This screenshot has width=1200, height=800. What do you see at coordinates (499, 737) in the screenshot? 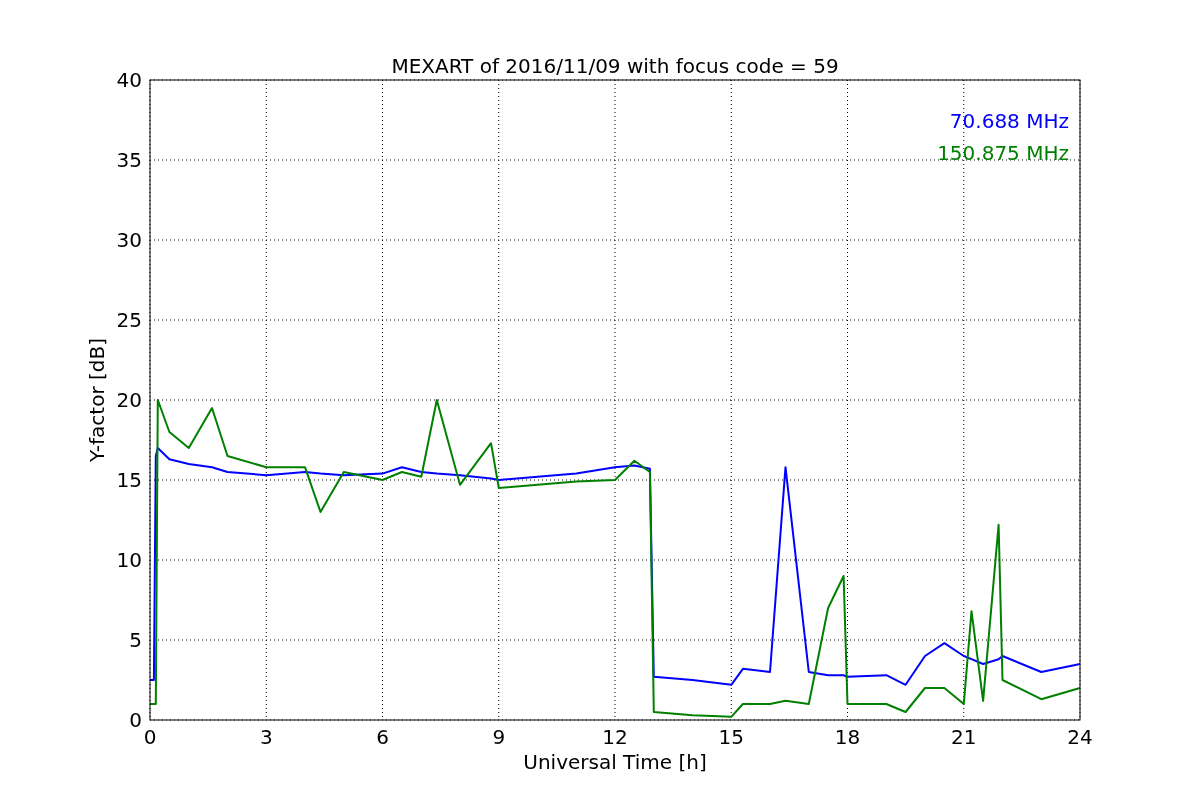
I see `x-tick-label: 9` at bounding box center [499, 737].